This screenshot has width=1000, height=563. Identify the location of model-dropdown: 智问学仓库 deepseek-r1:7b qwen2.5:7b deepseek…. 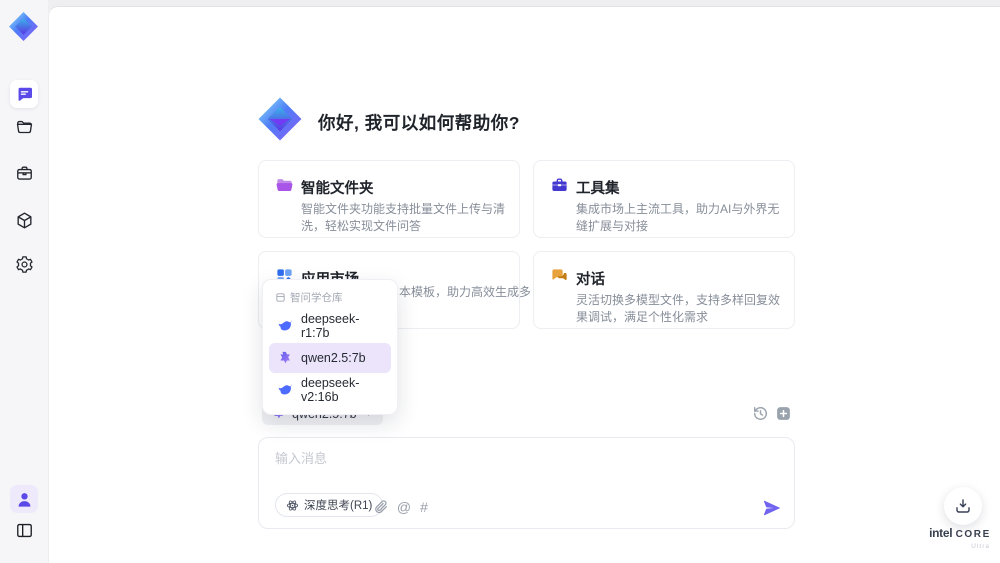
(330, 347).